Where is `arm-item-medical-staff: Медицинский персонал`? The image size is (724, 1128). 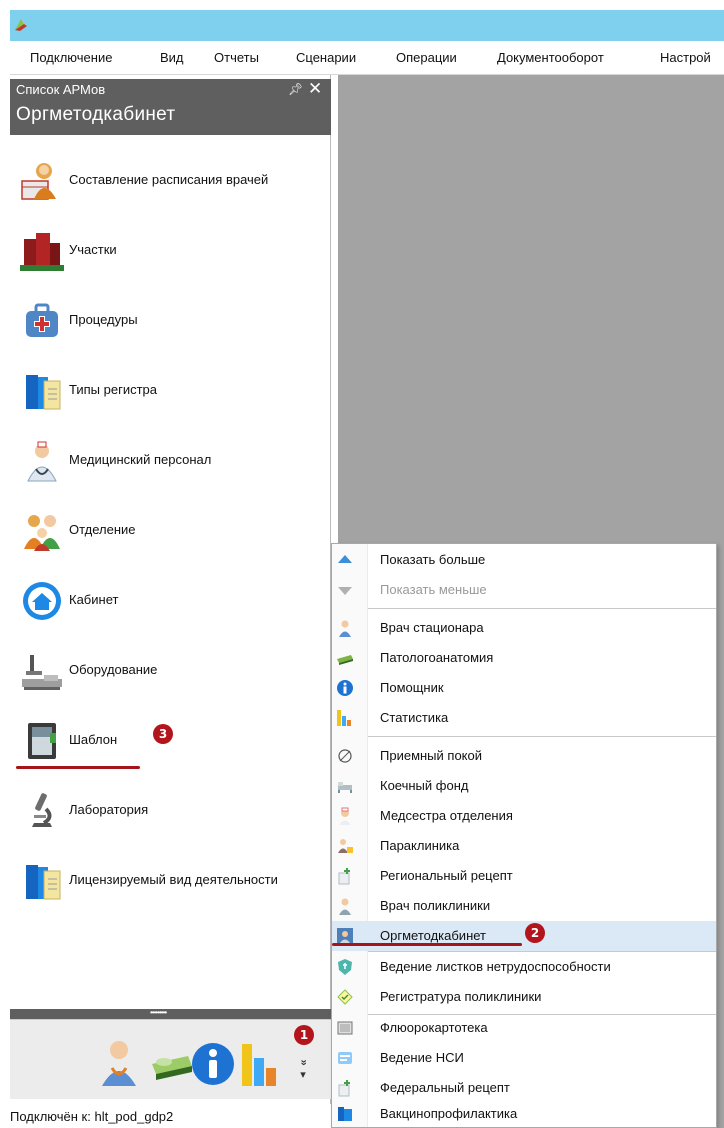 arm-item-medical-staff: Медицинский персонал is located at coordinates (170, 461).